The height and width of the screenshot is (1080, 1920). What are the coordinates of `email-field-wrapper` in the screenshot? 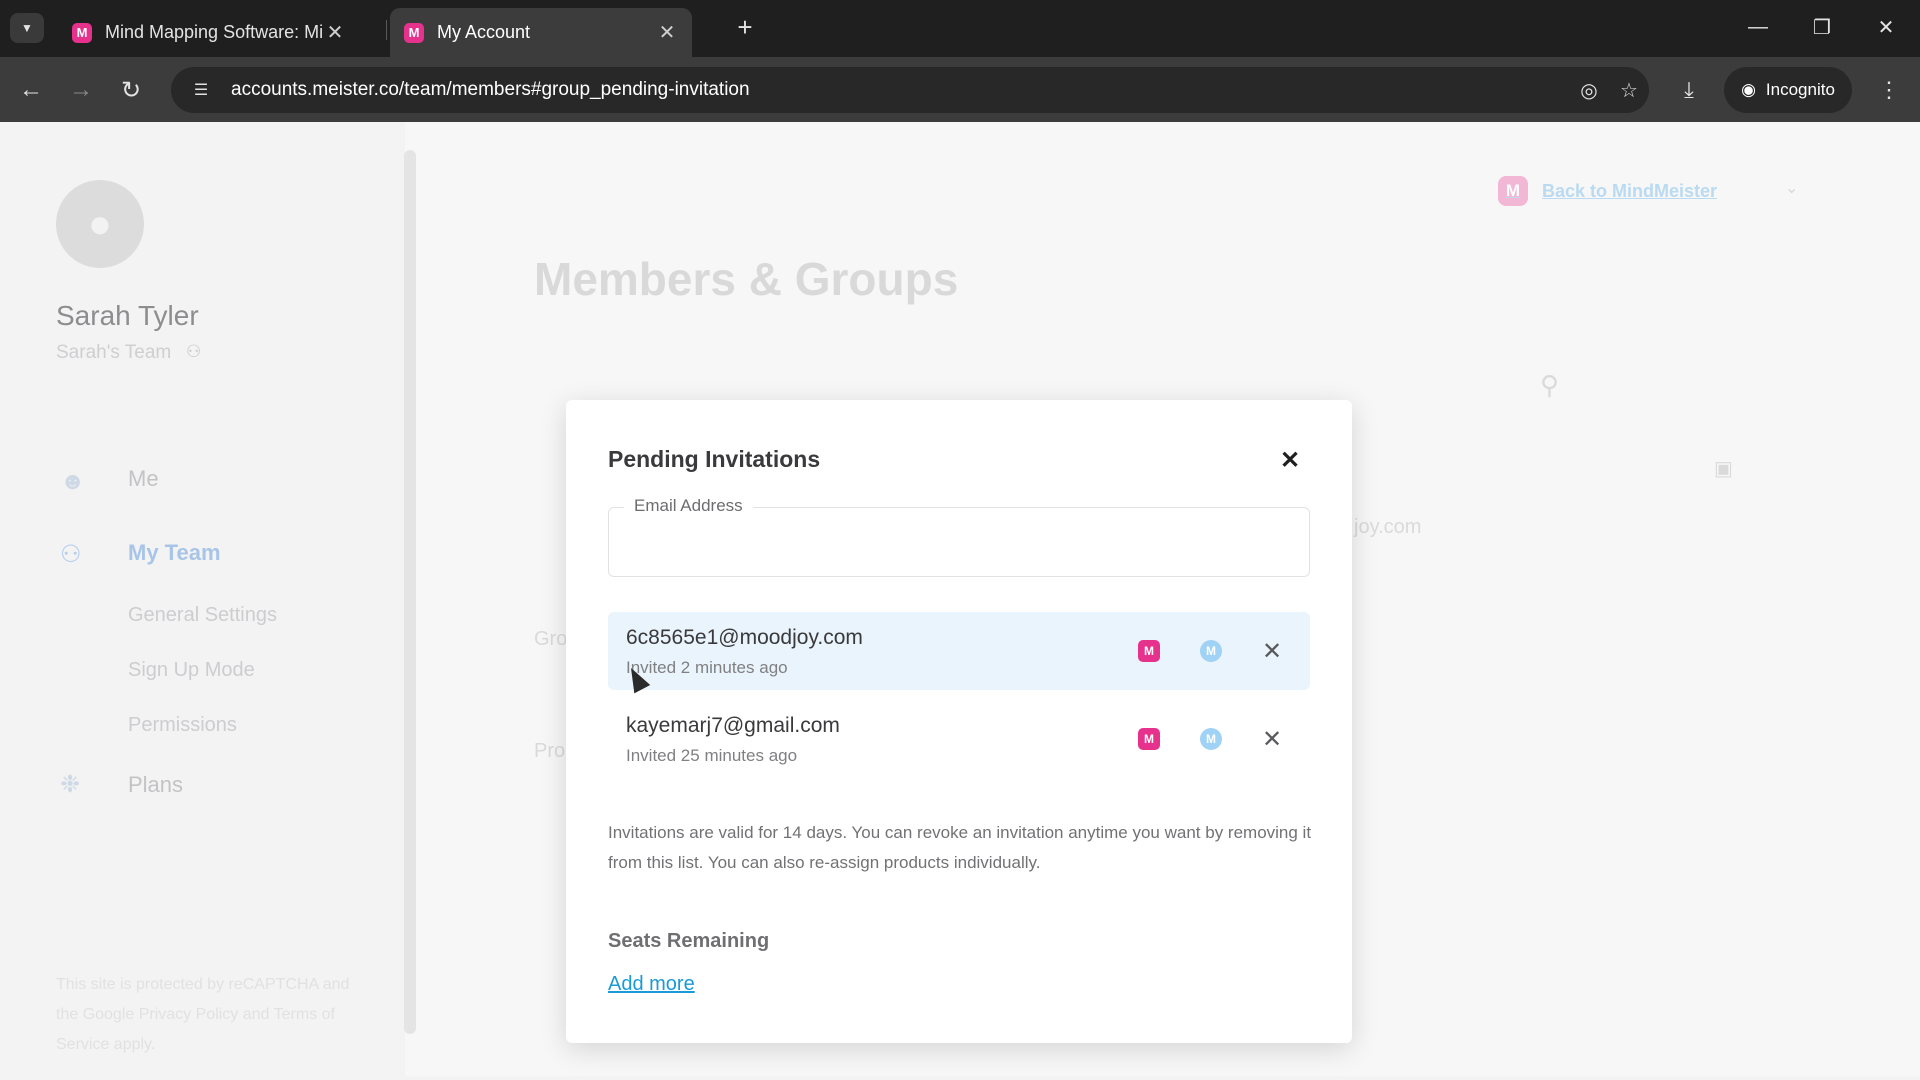 It's located at (959, 542).